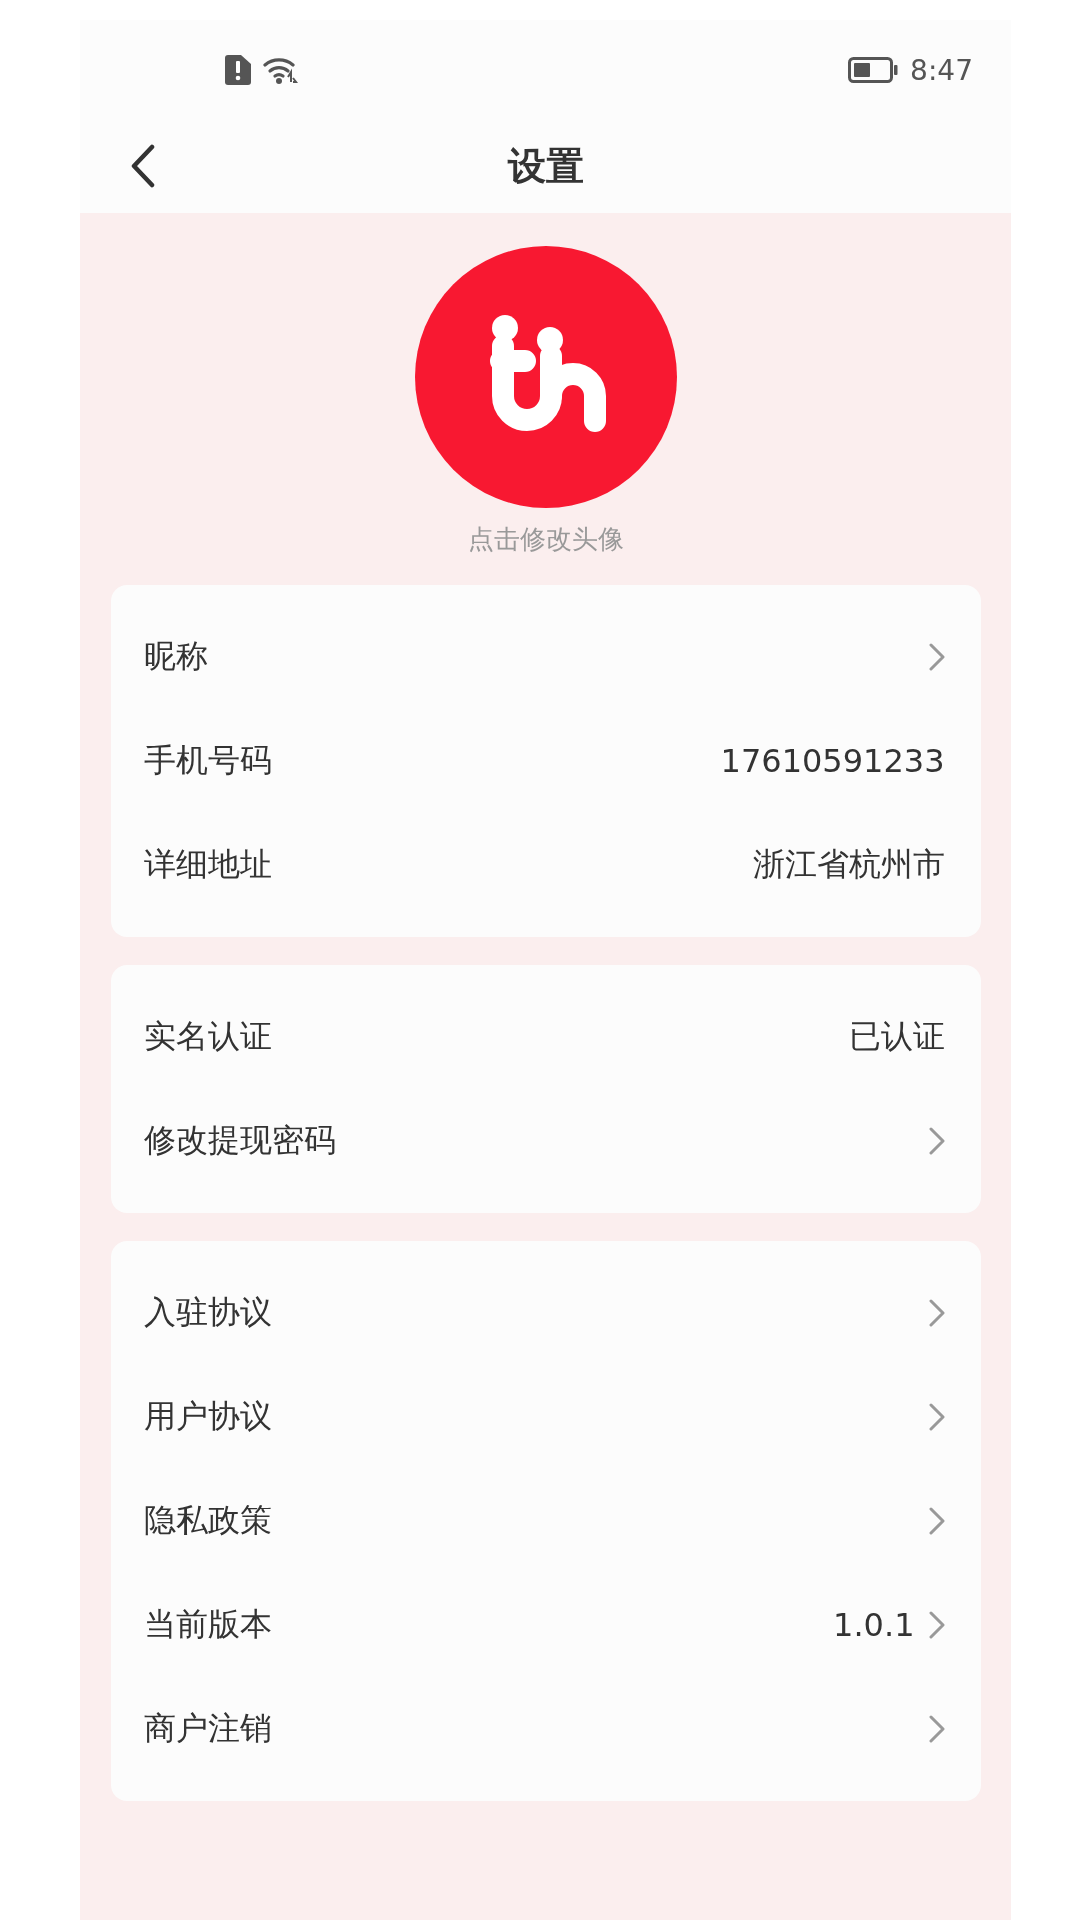 Image resolution: width=1080 pixels, height=1920 pixels. What do you see at coordinates (545, 1417) in the screenshot?
I see `settings-row: 用户协议` at bounding box center [545, 1417].